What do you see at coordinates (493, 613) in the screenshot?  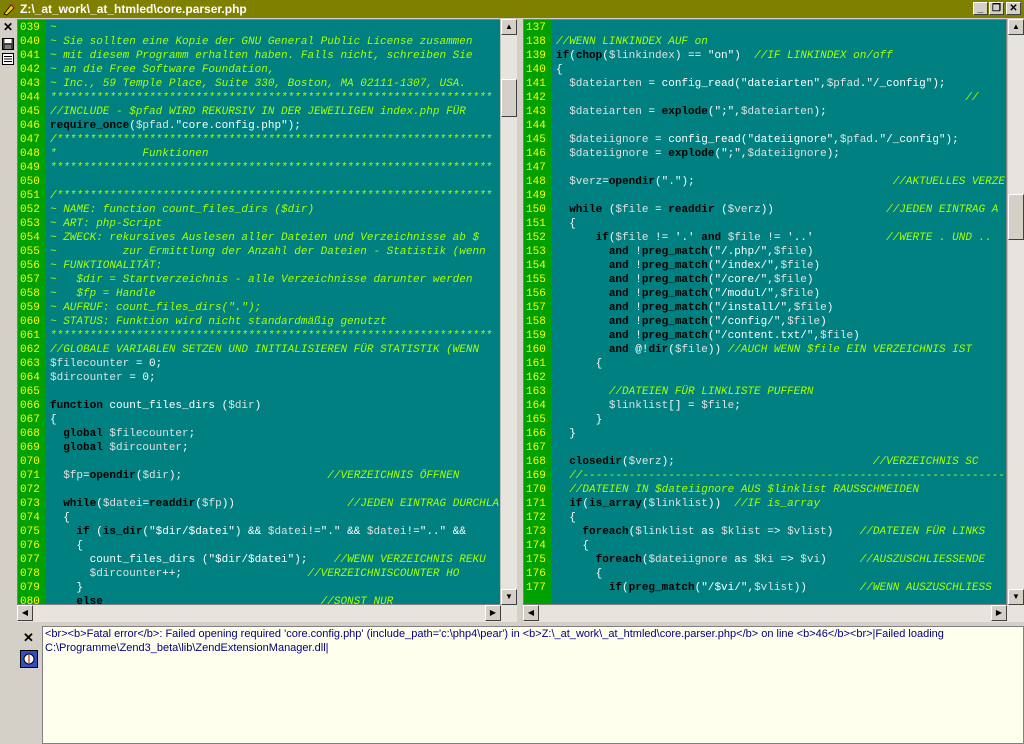 I see `left-scroll-right-icon: ▶` at bounding box center [493, 613].